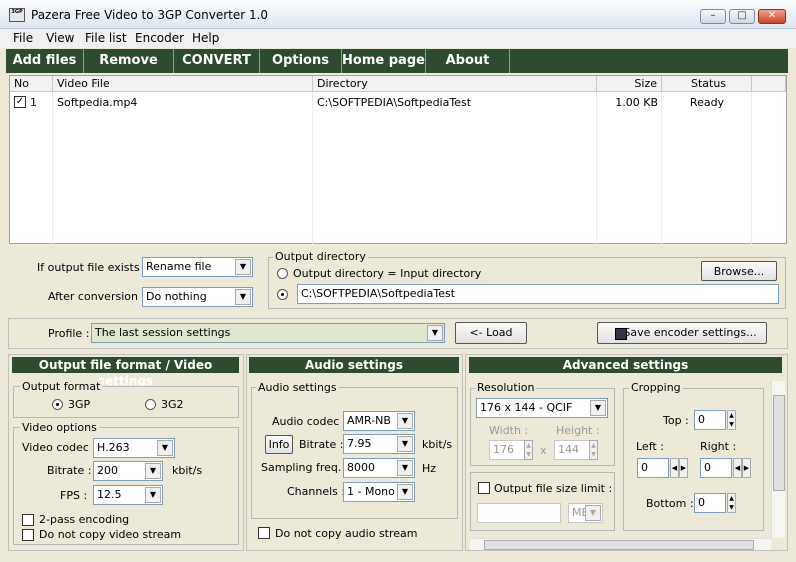 The height and width of the screenshot is (562, 796). Describe the element at coordinates (28, 520) in the screenshot. I see `two-pass-checkbox` at that location.